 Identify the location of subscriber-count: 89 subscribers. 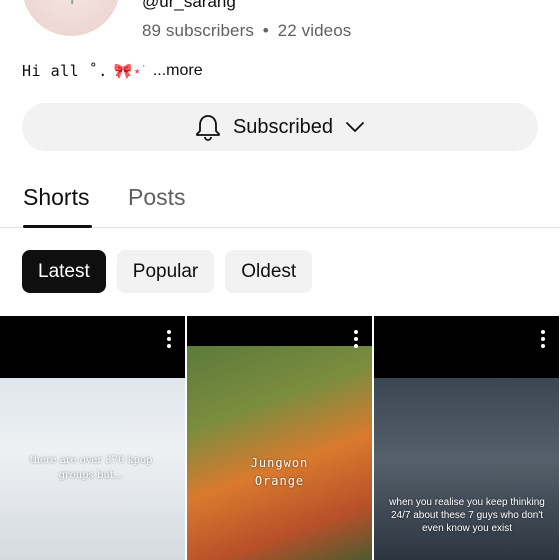
(198, 30).